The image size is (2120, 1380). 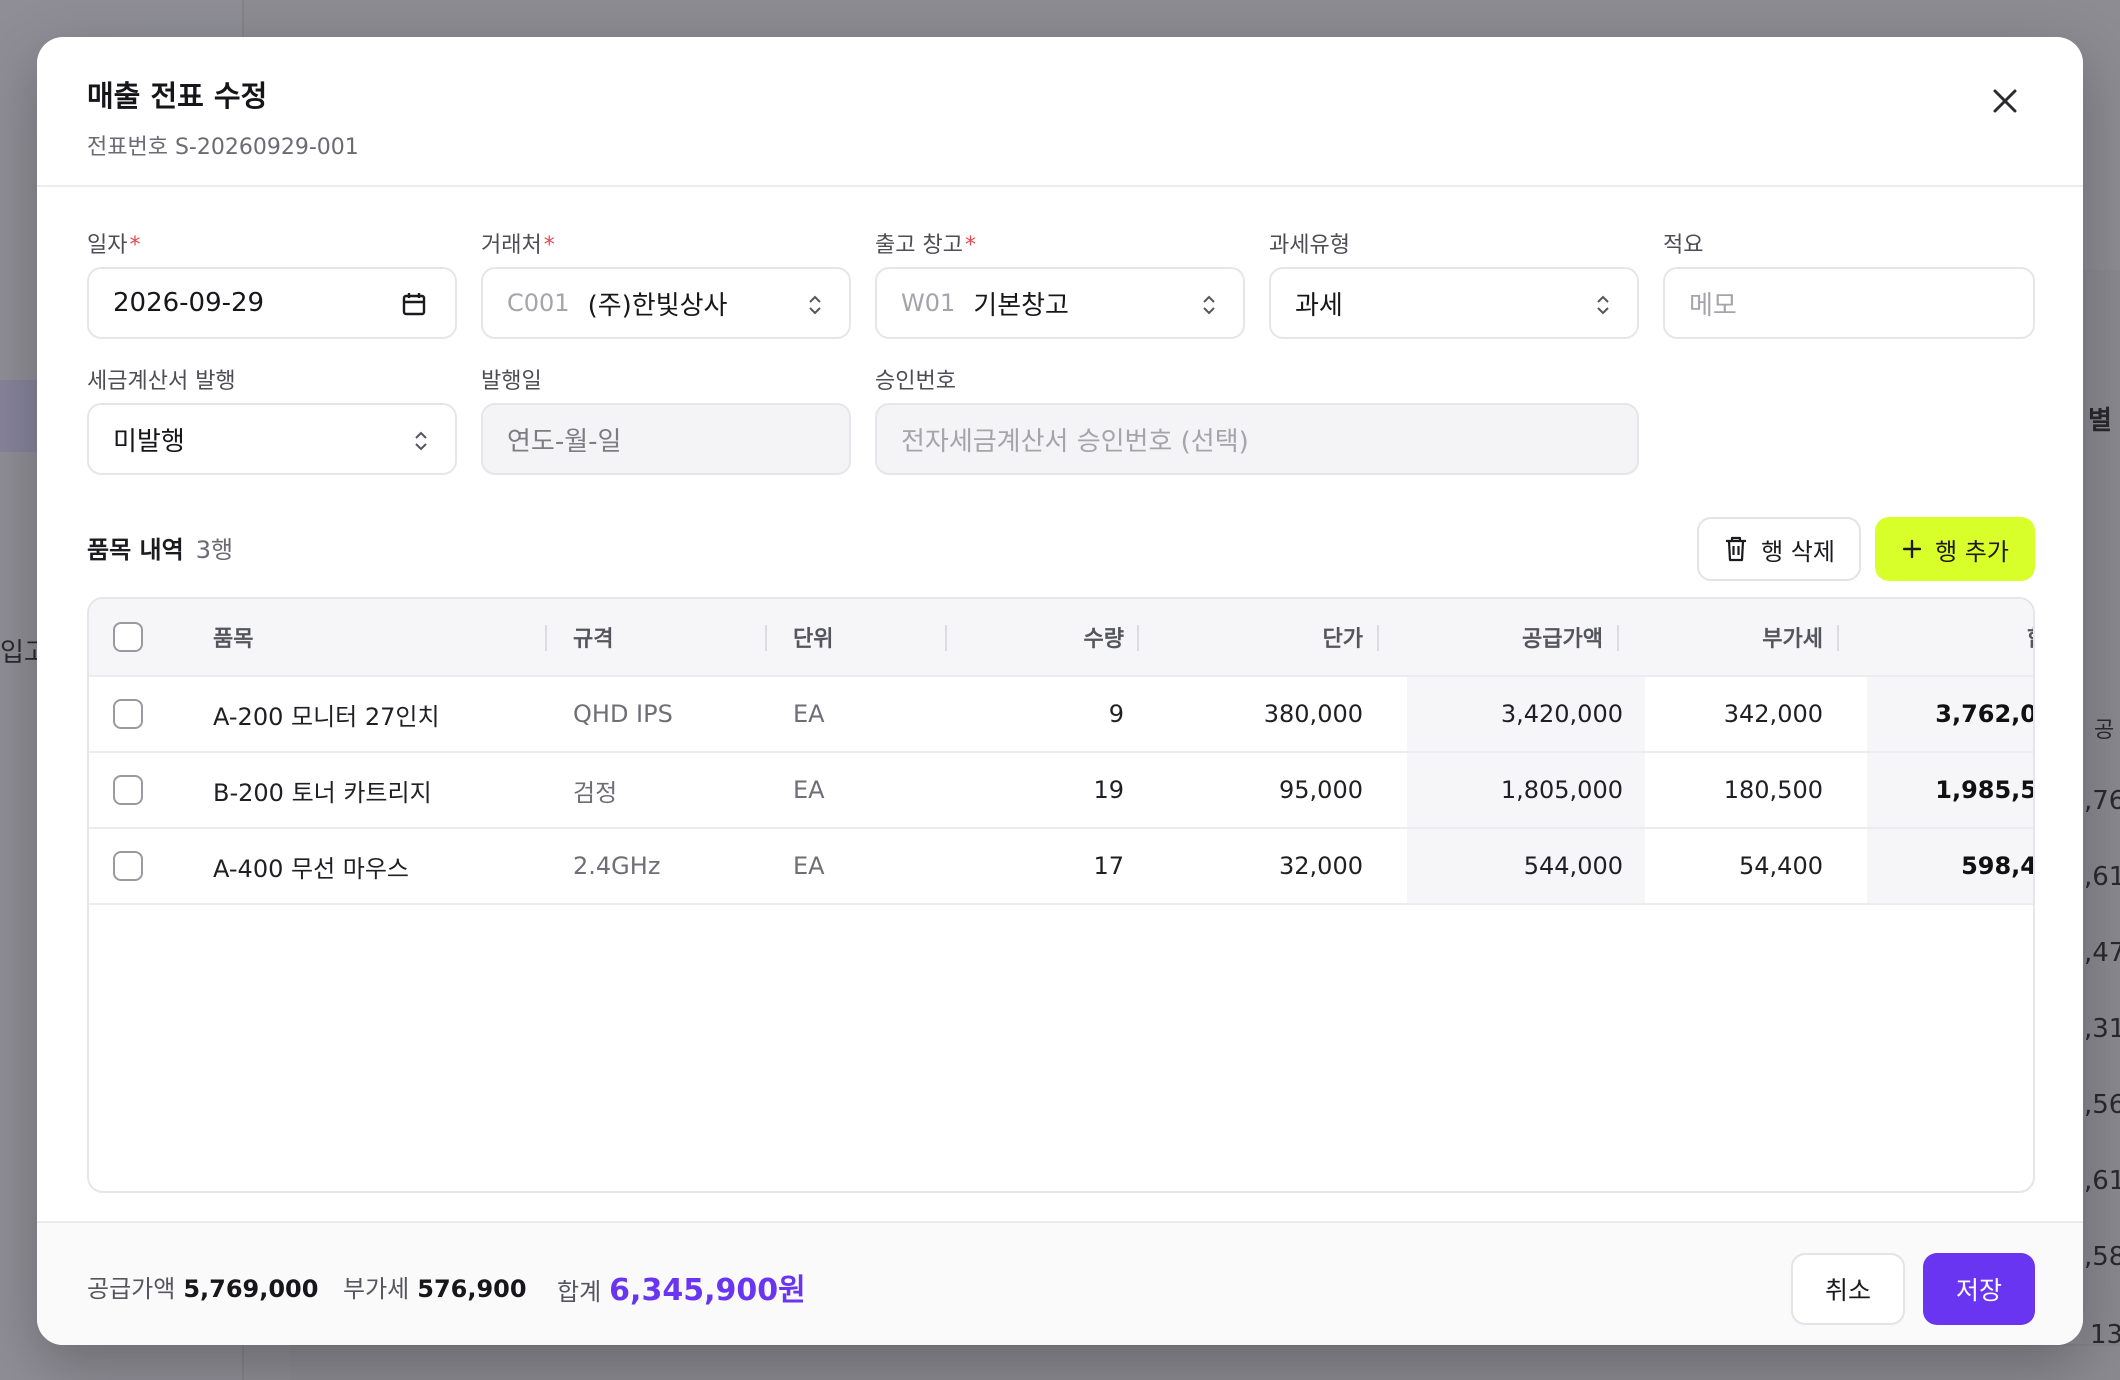 I want to click on supply-summary-label: 공급가액, so click(x=131, y=1289).